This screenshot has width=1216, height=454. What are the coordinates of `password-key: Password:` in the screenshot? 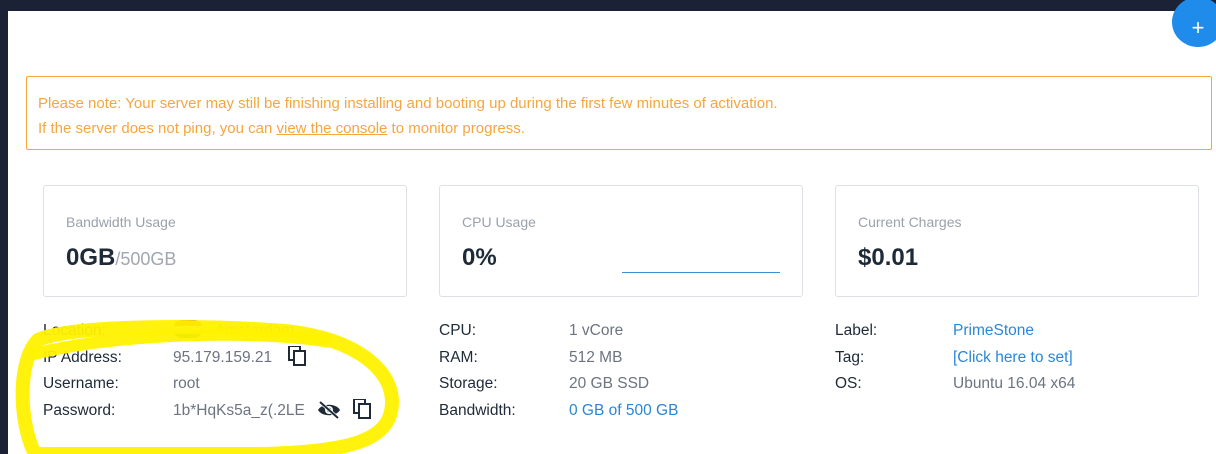 It's located at (79, 410).